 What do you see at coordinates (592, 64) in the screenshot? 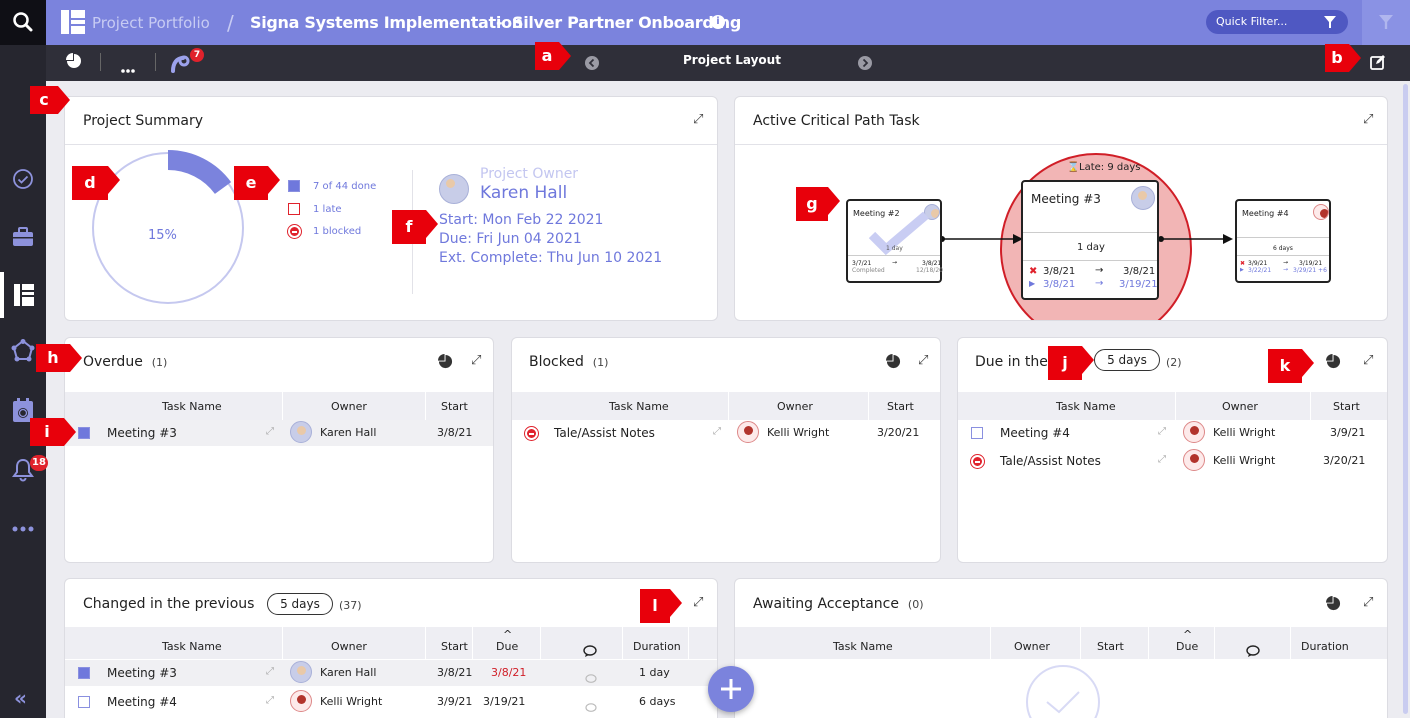
I see `prev-layout-button` at bounding box center [592, 64].